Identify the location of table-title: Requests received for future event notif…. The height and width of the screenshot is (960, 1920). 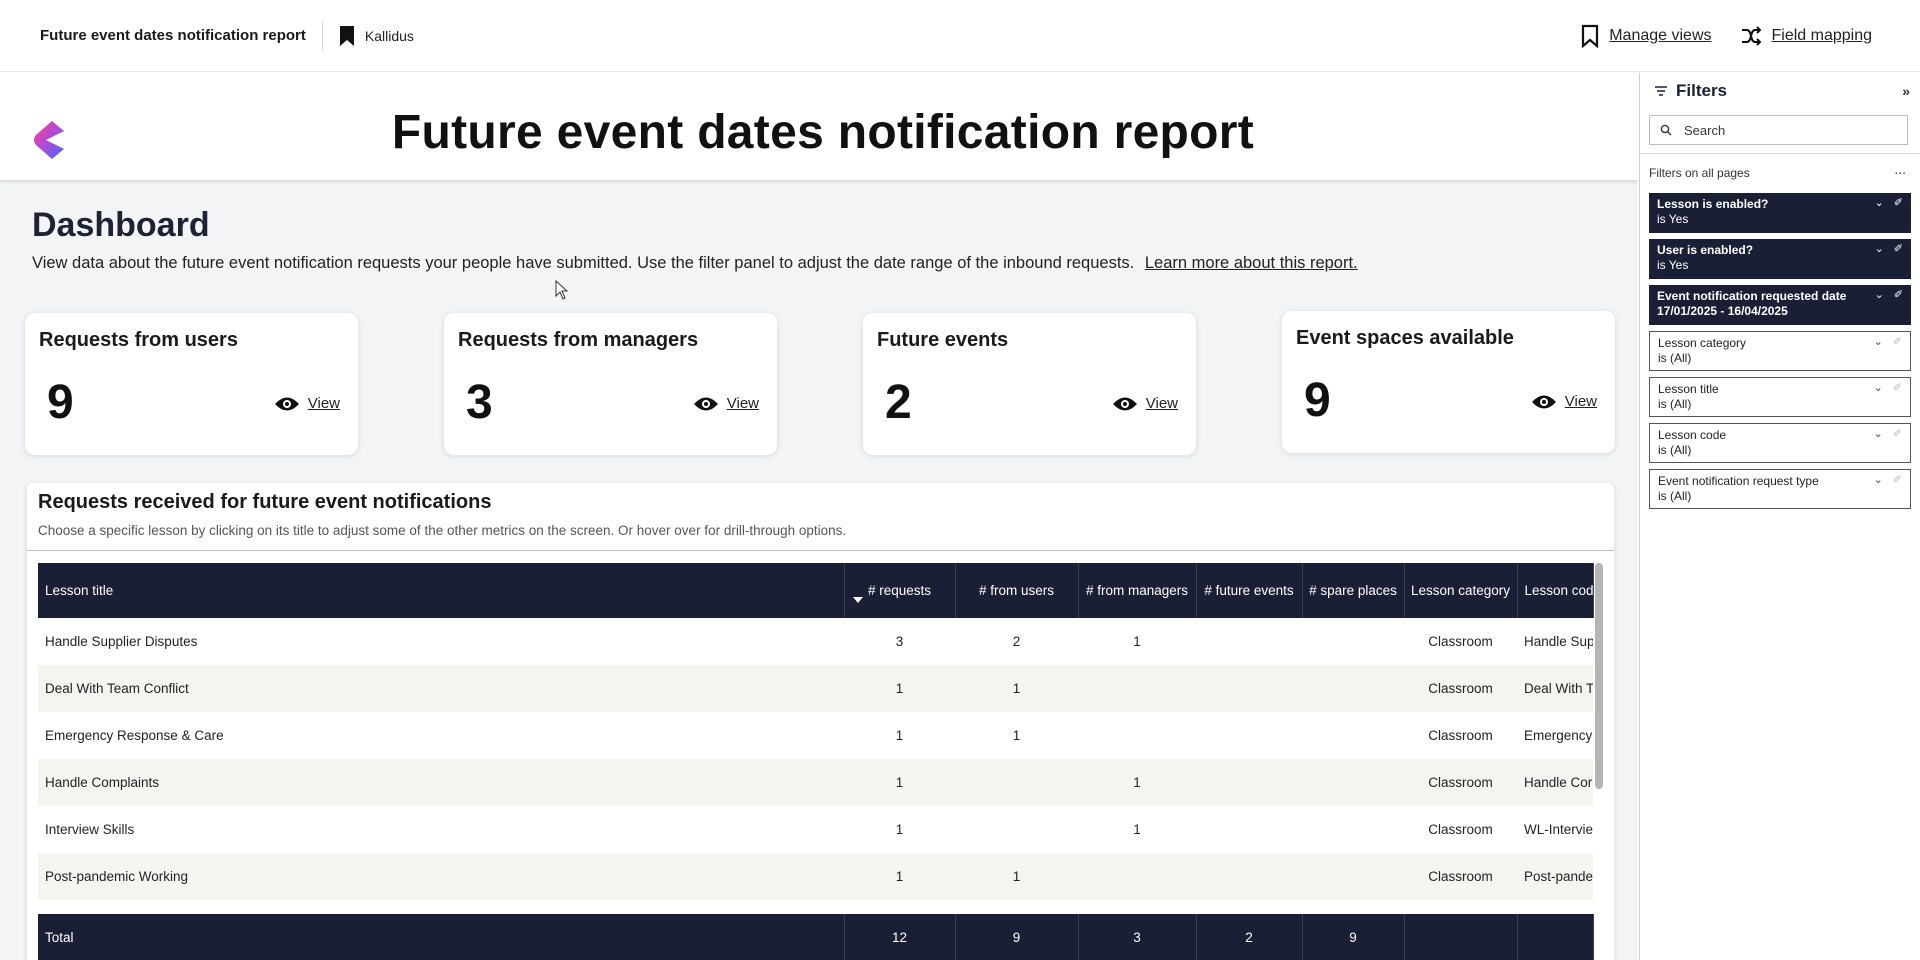
(265, 502).